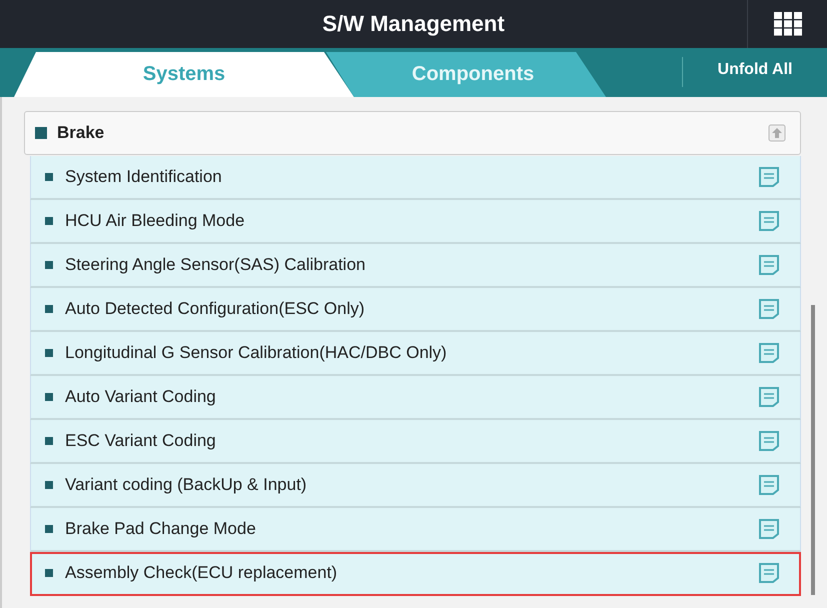  Describe the element at coordinates (813, 450) in the screenshot. I see `scrollbar` at that location.